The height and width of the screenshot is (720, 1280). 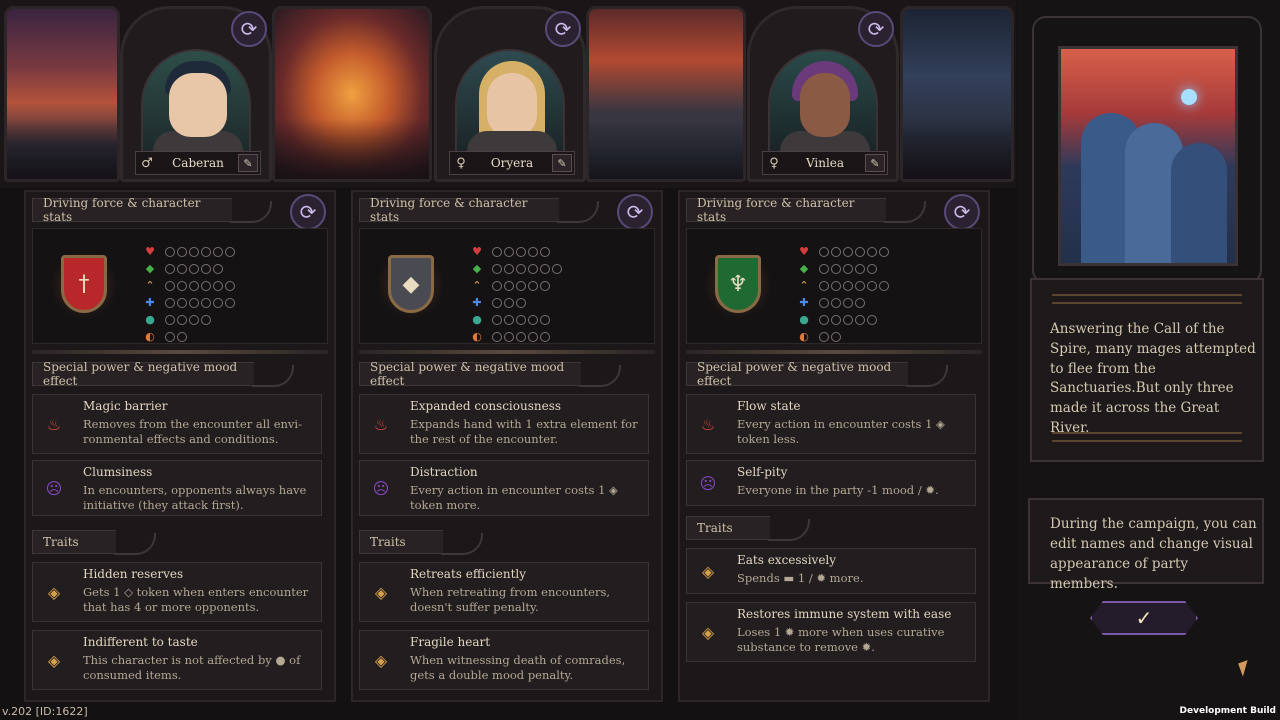 I want to click on traits-header: Traits, so click(x=421, y=542).